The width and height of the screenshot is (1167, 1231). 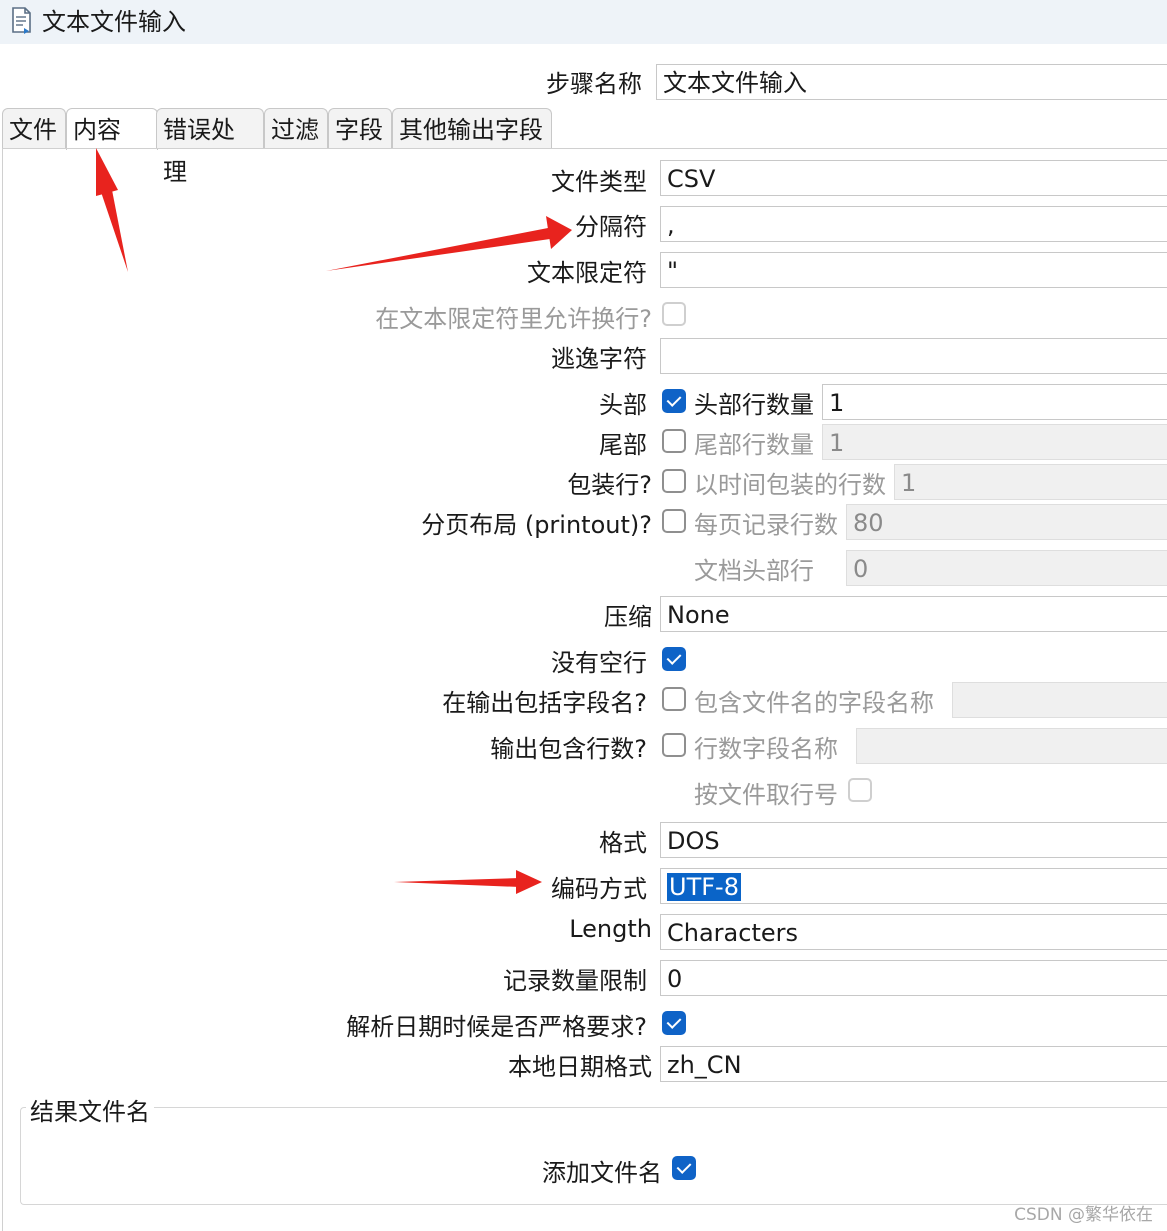 I want to click on rownum-field-label: 行数字段名称, so click(x=766, y=749).